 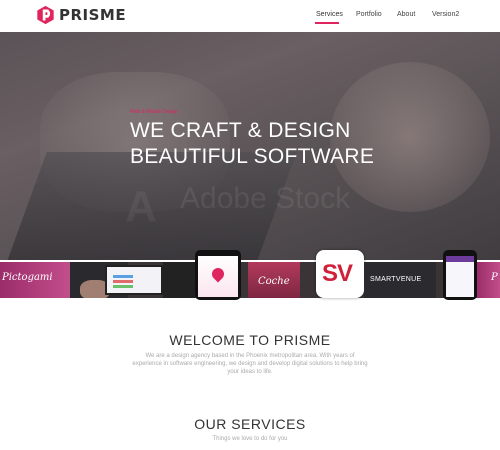 I want to click on phone-app-screen, so click(x=460, y=276).